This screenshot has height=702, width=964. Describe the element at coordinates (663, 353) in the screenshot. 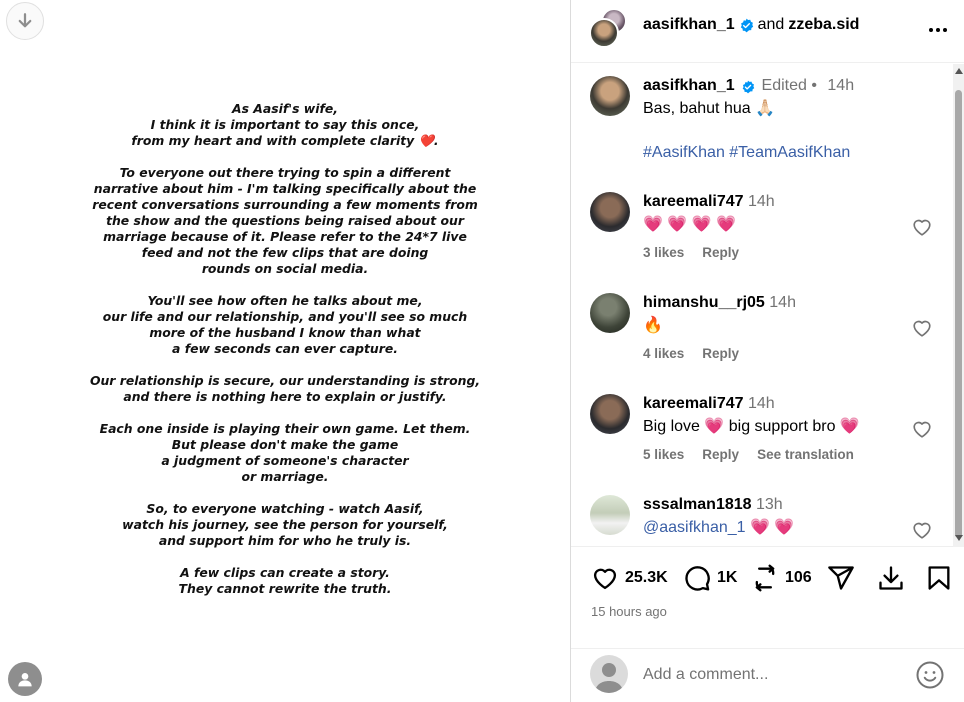

I see `comment-likes: 4 likes` at that location.